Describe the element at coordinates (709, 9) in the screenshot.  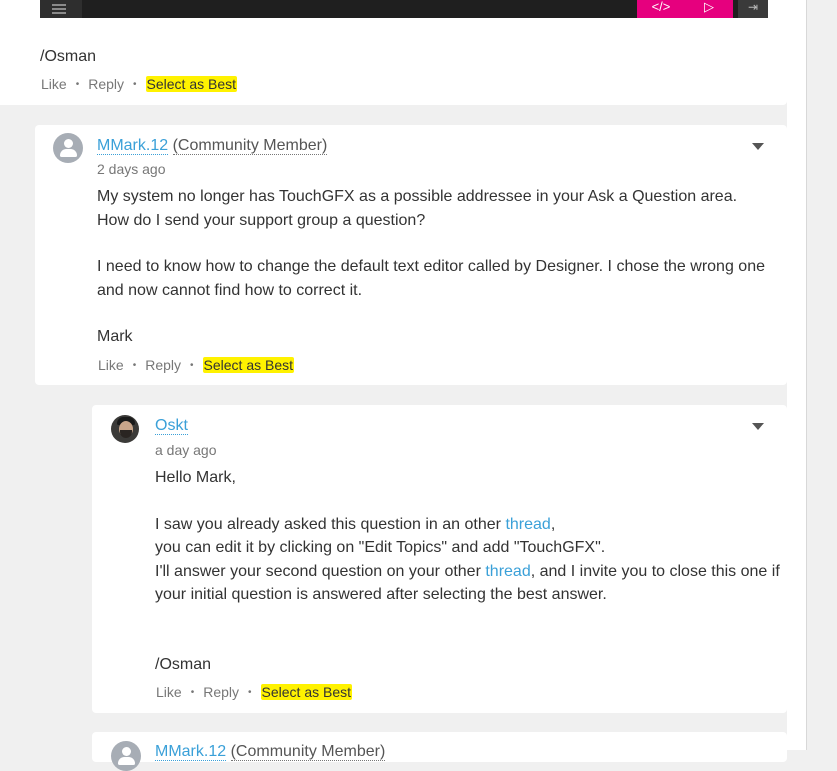
I see `run-icon: ▷` at that location.